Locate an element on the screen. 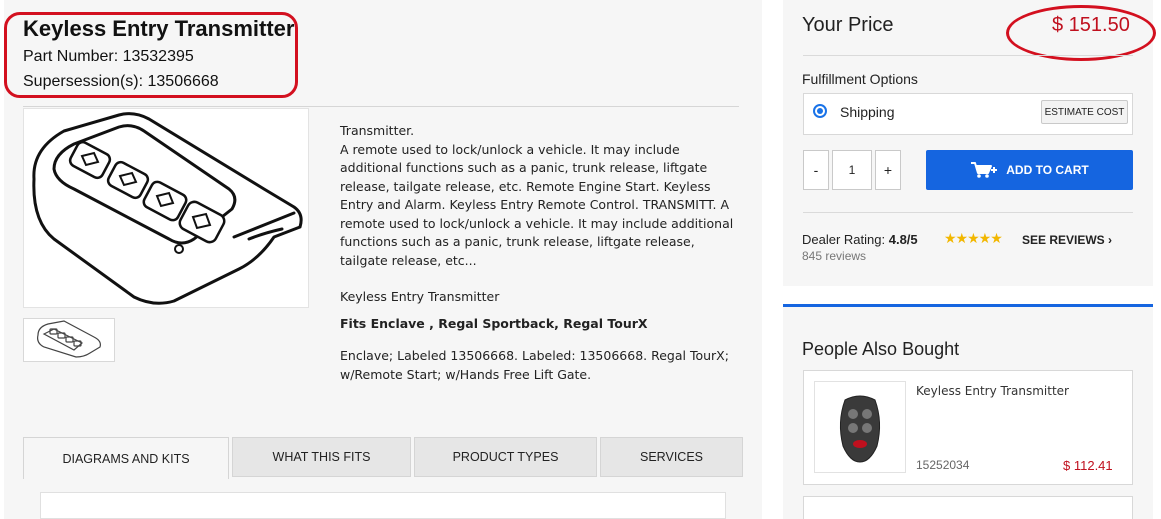 The height and width of the screenshot is (519, 1161). review-count: 845 reviews is located at coordinates (834, 256).